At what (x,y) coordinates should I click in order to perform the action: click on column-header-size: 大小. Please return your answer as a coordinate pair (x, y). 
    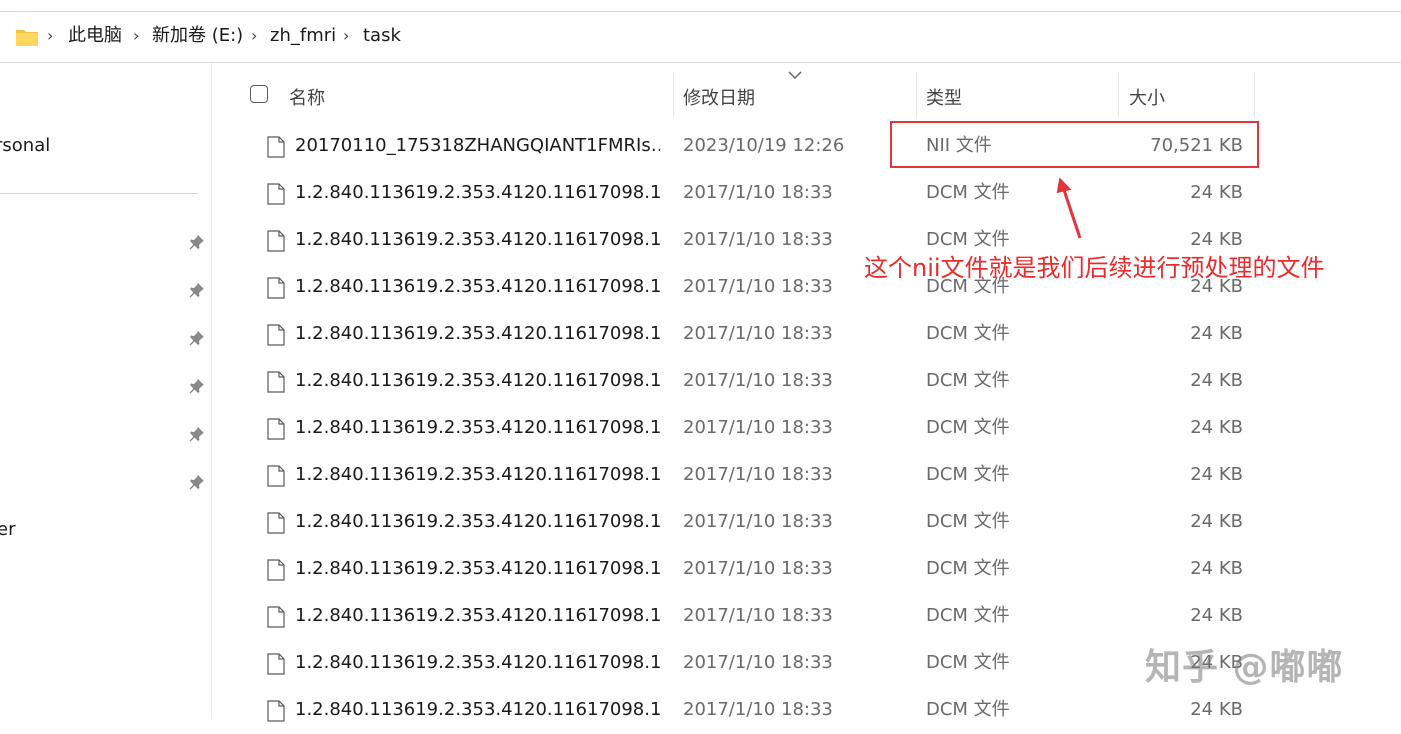
    Looking at the image, I should click on (1147, 97).